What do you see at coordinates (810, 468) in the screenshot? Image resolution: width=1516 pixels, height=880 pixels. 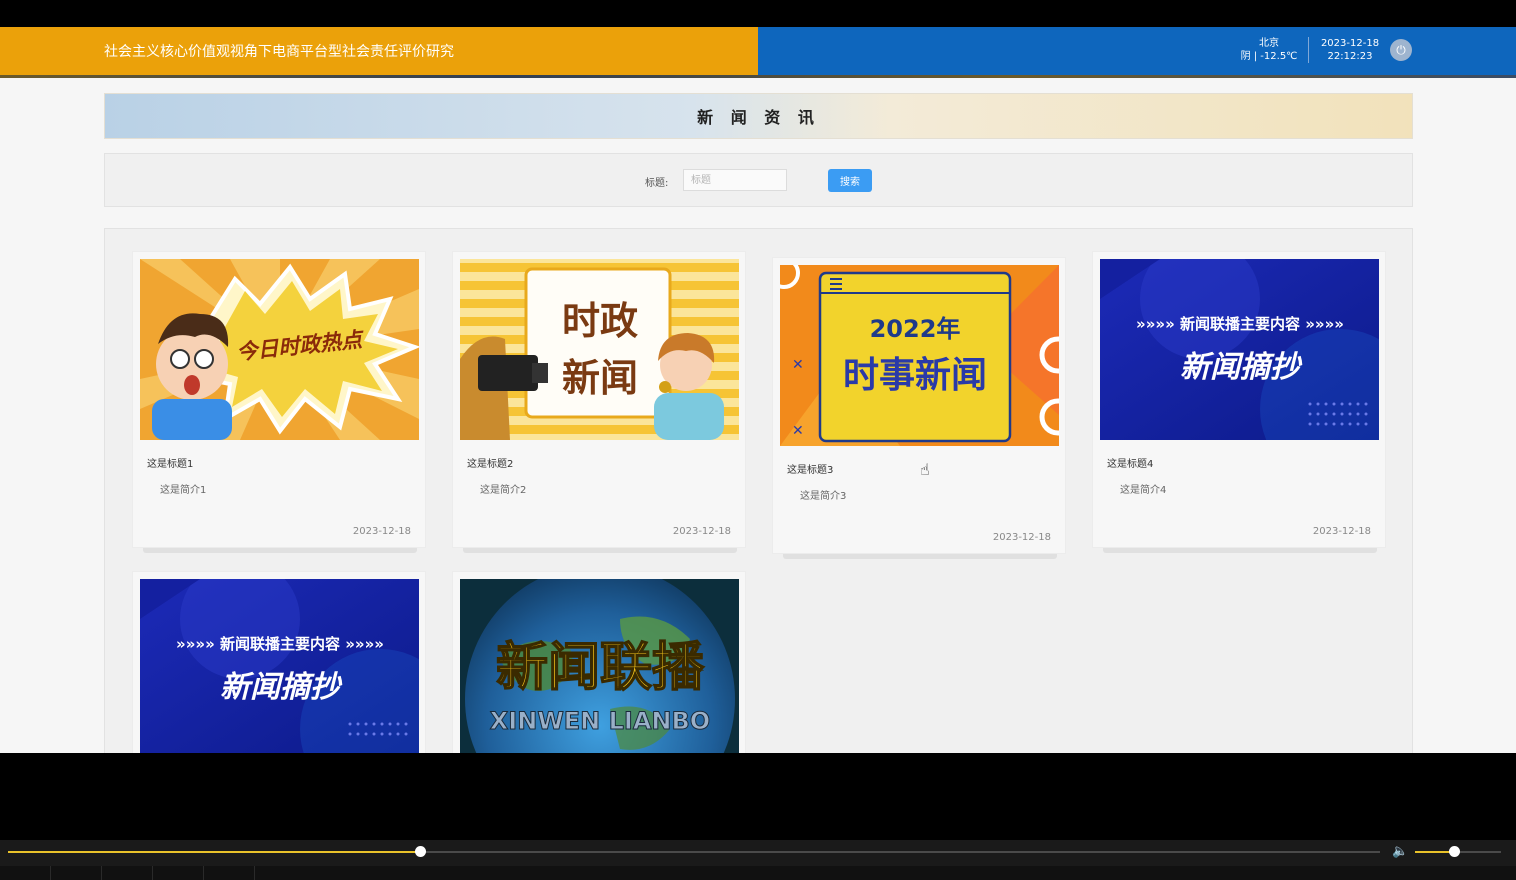 I see `news-title: 这是标题3` at bounding box center [810, 468].